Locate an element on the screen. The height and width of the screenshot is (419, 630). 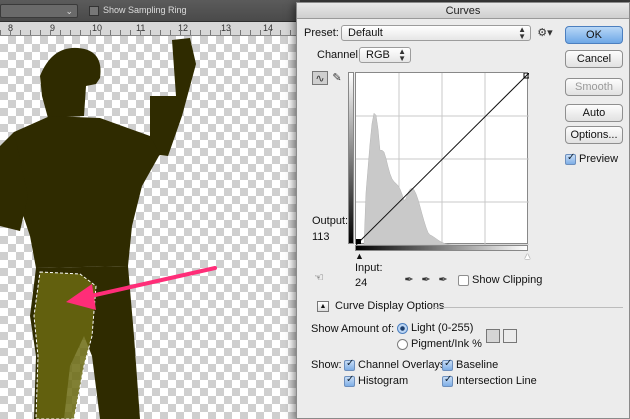
preset-options-gear-icon: ⚙▾ is located at coordinates (545, 33).